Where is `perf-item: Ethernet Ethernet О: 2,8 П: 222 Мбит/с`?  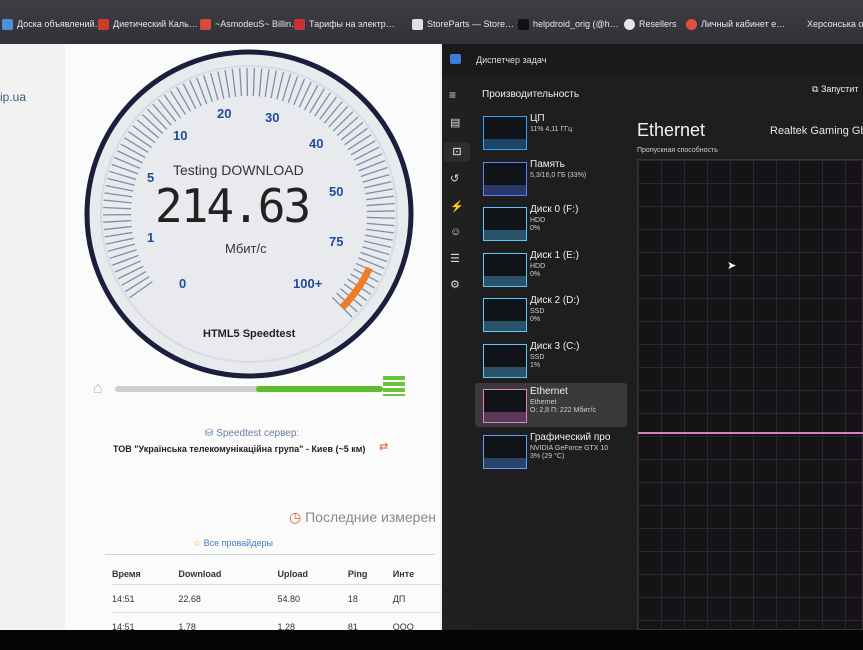 perf-item: Ethernet Ethernet О: 2,8 П: 222 Мбит/с is located at coordinates (551, 405).